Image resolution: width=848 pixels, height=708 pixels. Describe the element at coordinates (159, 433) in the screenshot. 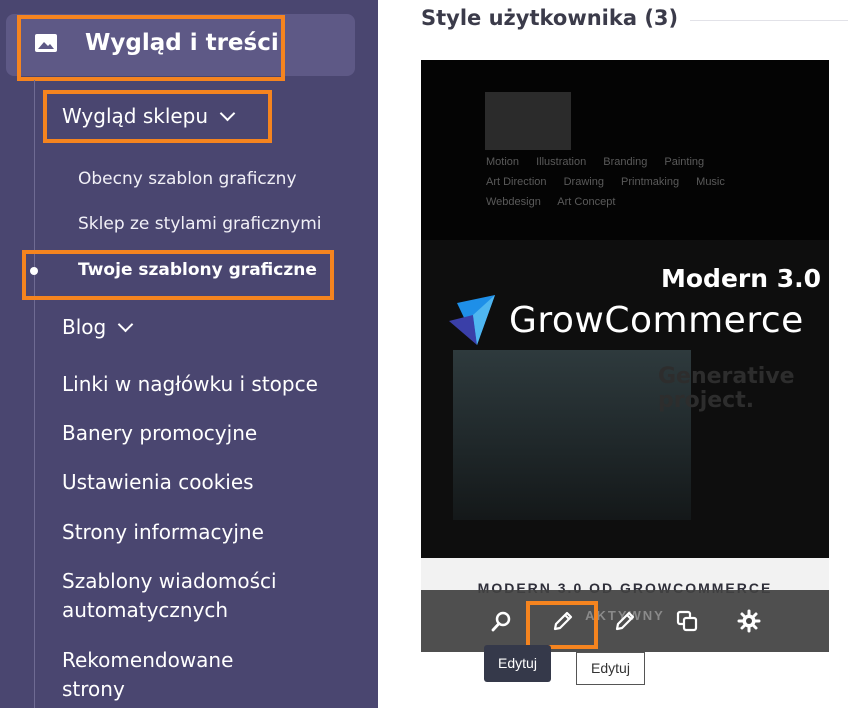

I see `sidebar-item-promo-banners: Banery promocyjne` at that location.